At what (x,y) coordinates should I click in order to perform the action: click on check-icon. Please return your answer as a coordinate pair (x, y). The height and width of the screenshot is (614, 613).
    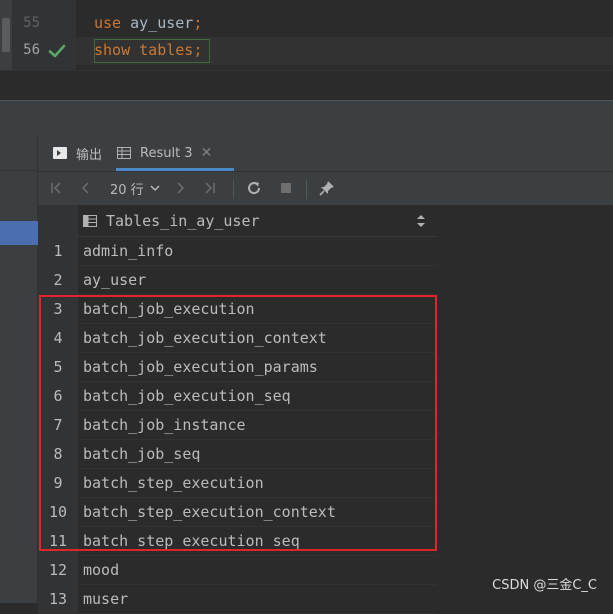
    Looking at the image, I should click on (57, 51).